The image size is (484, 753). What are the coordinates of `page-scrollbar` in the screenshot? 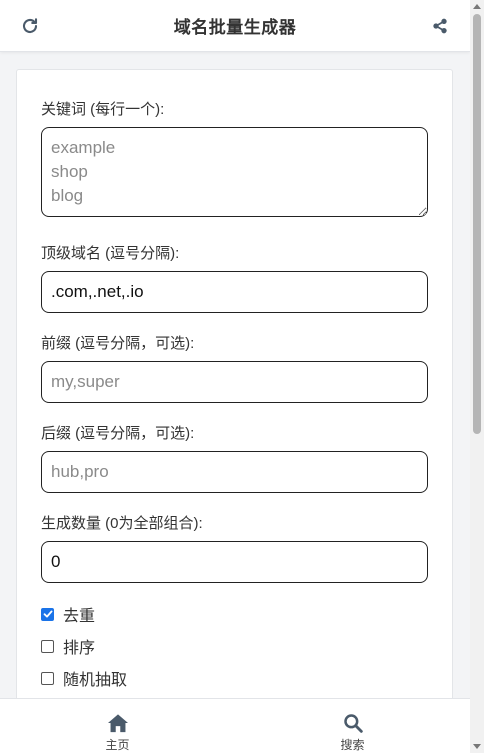 It's located at (477, 376).